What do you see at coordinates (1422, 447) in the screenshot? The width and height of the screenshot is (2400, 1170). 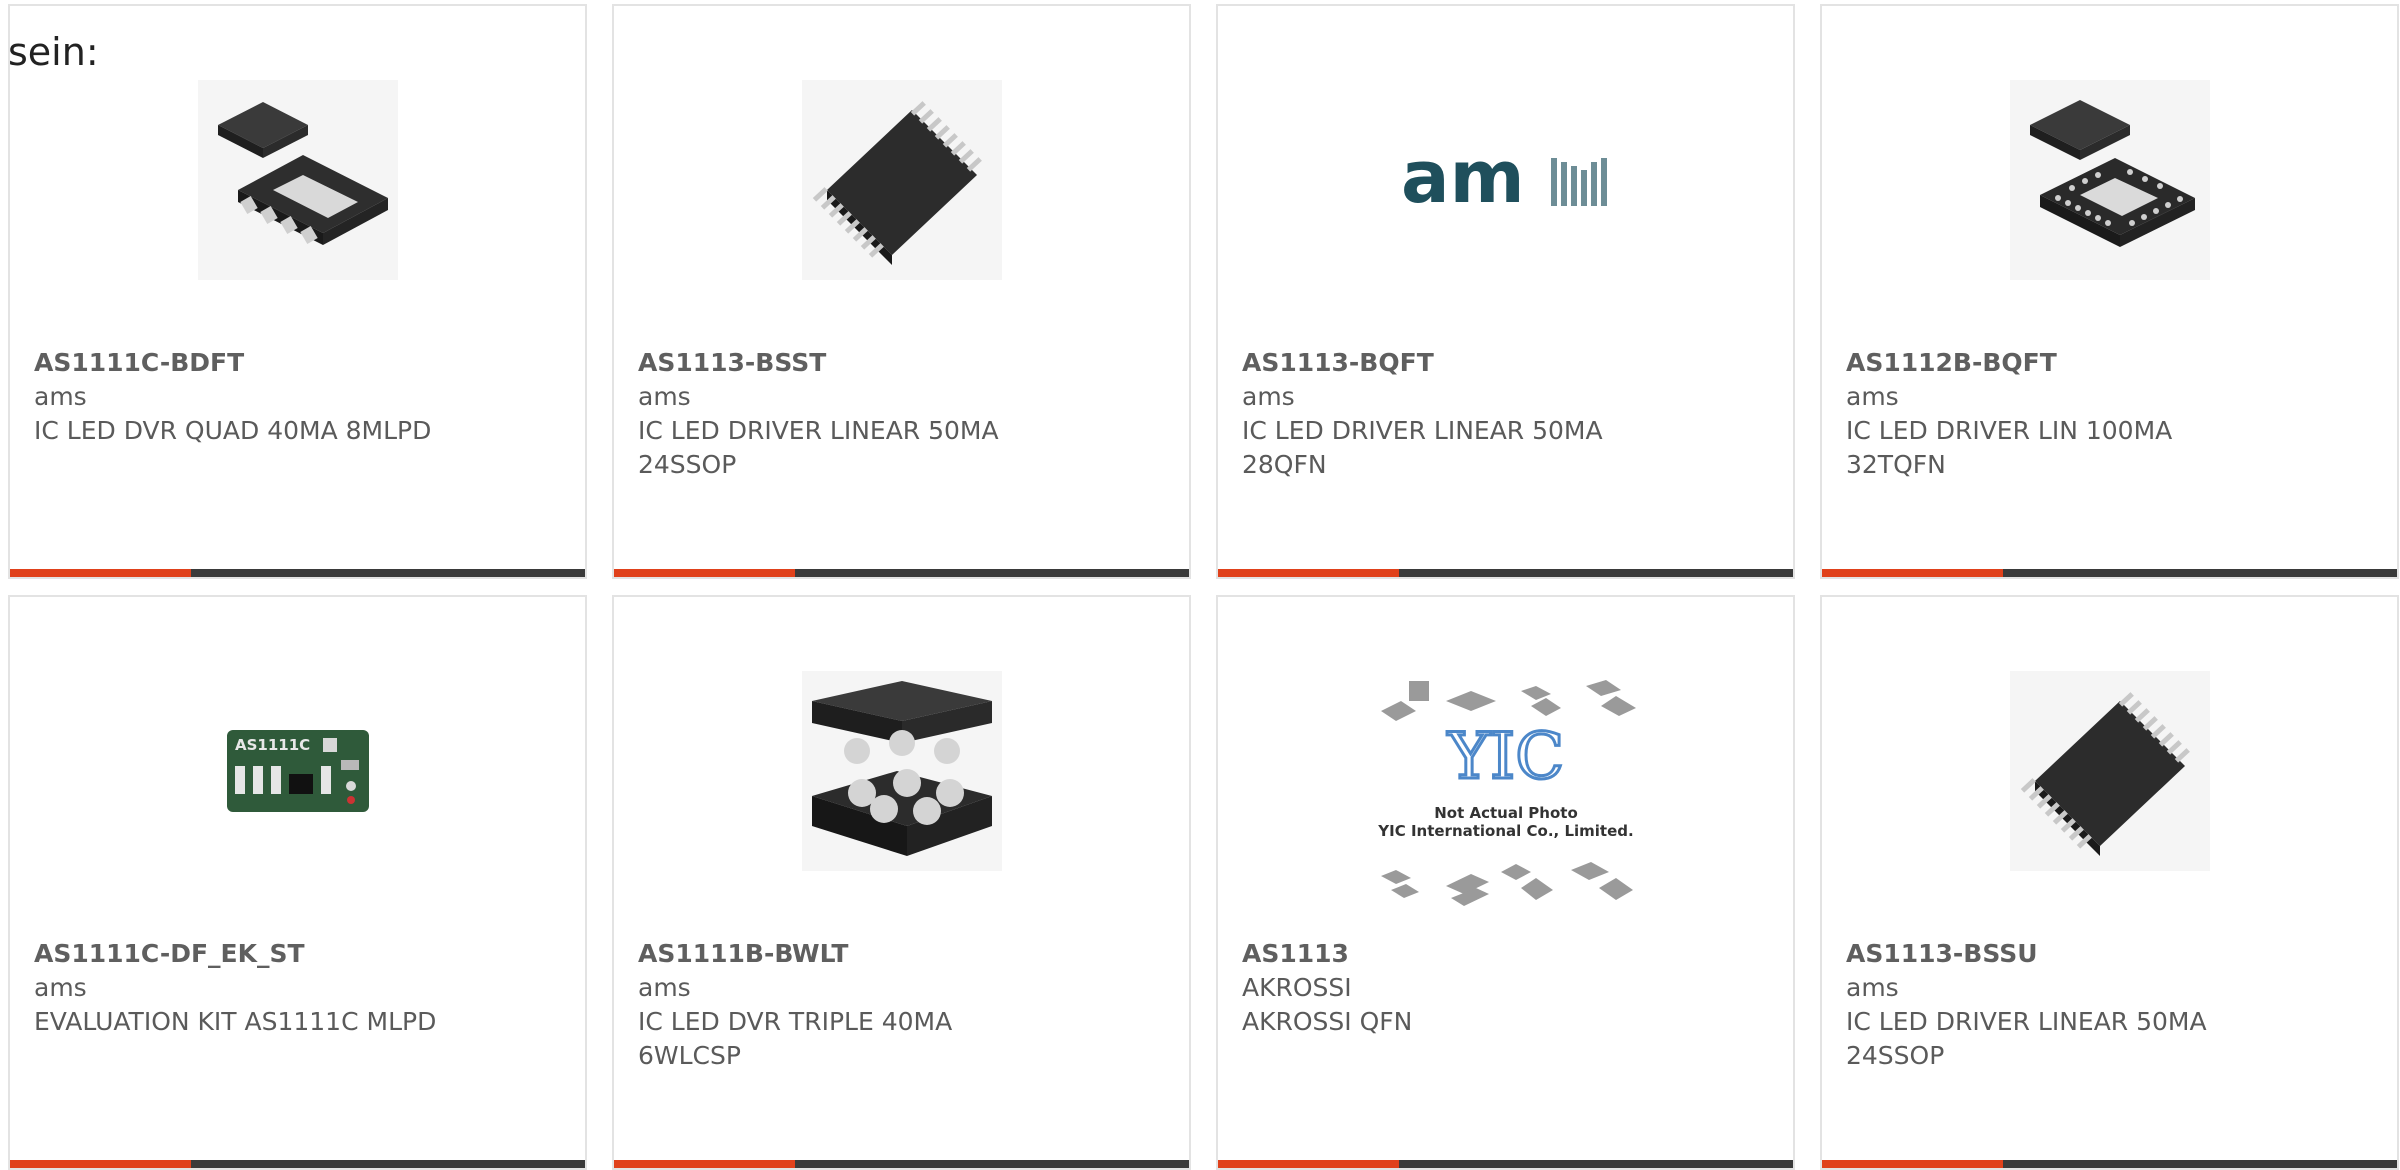 I see `description: IC LED DRIVER LINEAR 50MA 28QFN` at bounding box center [1422, 447].